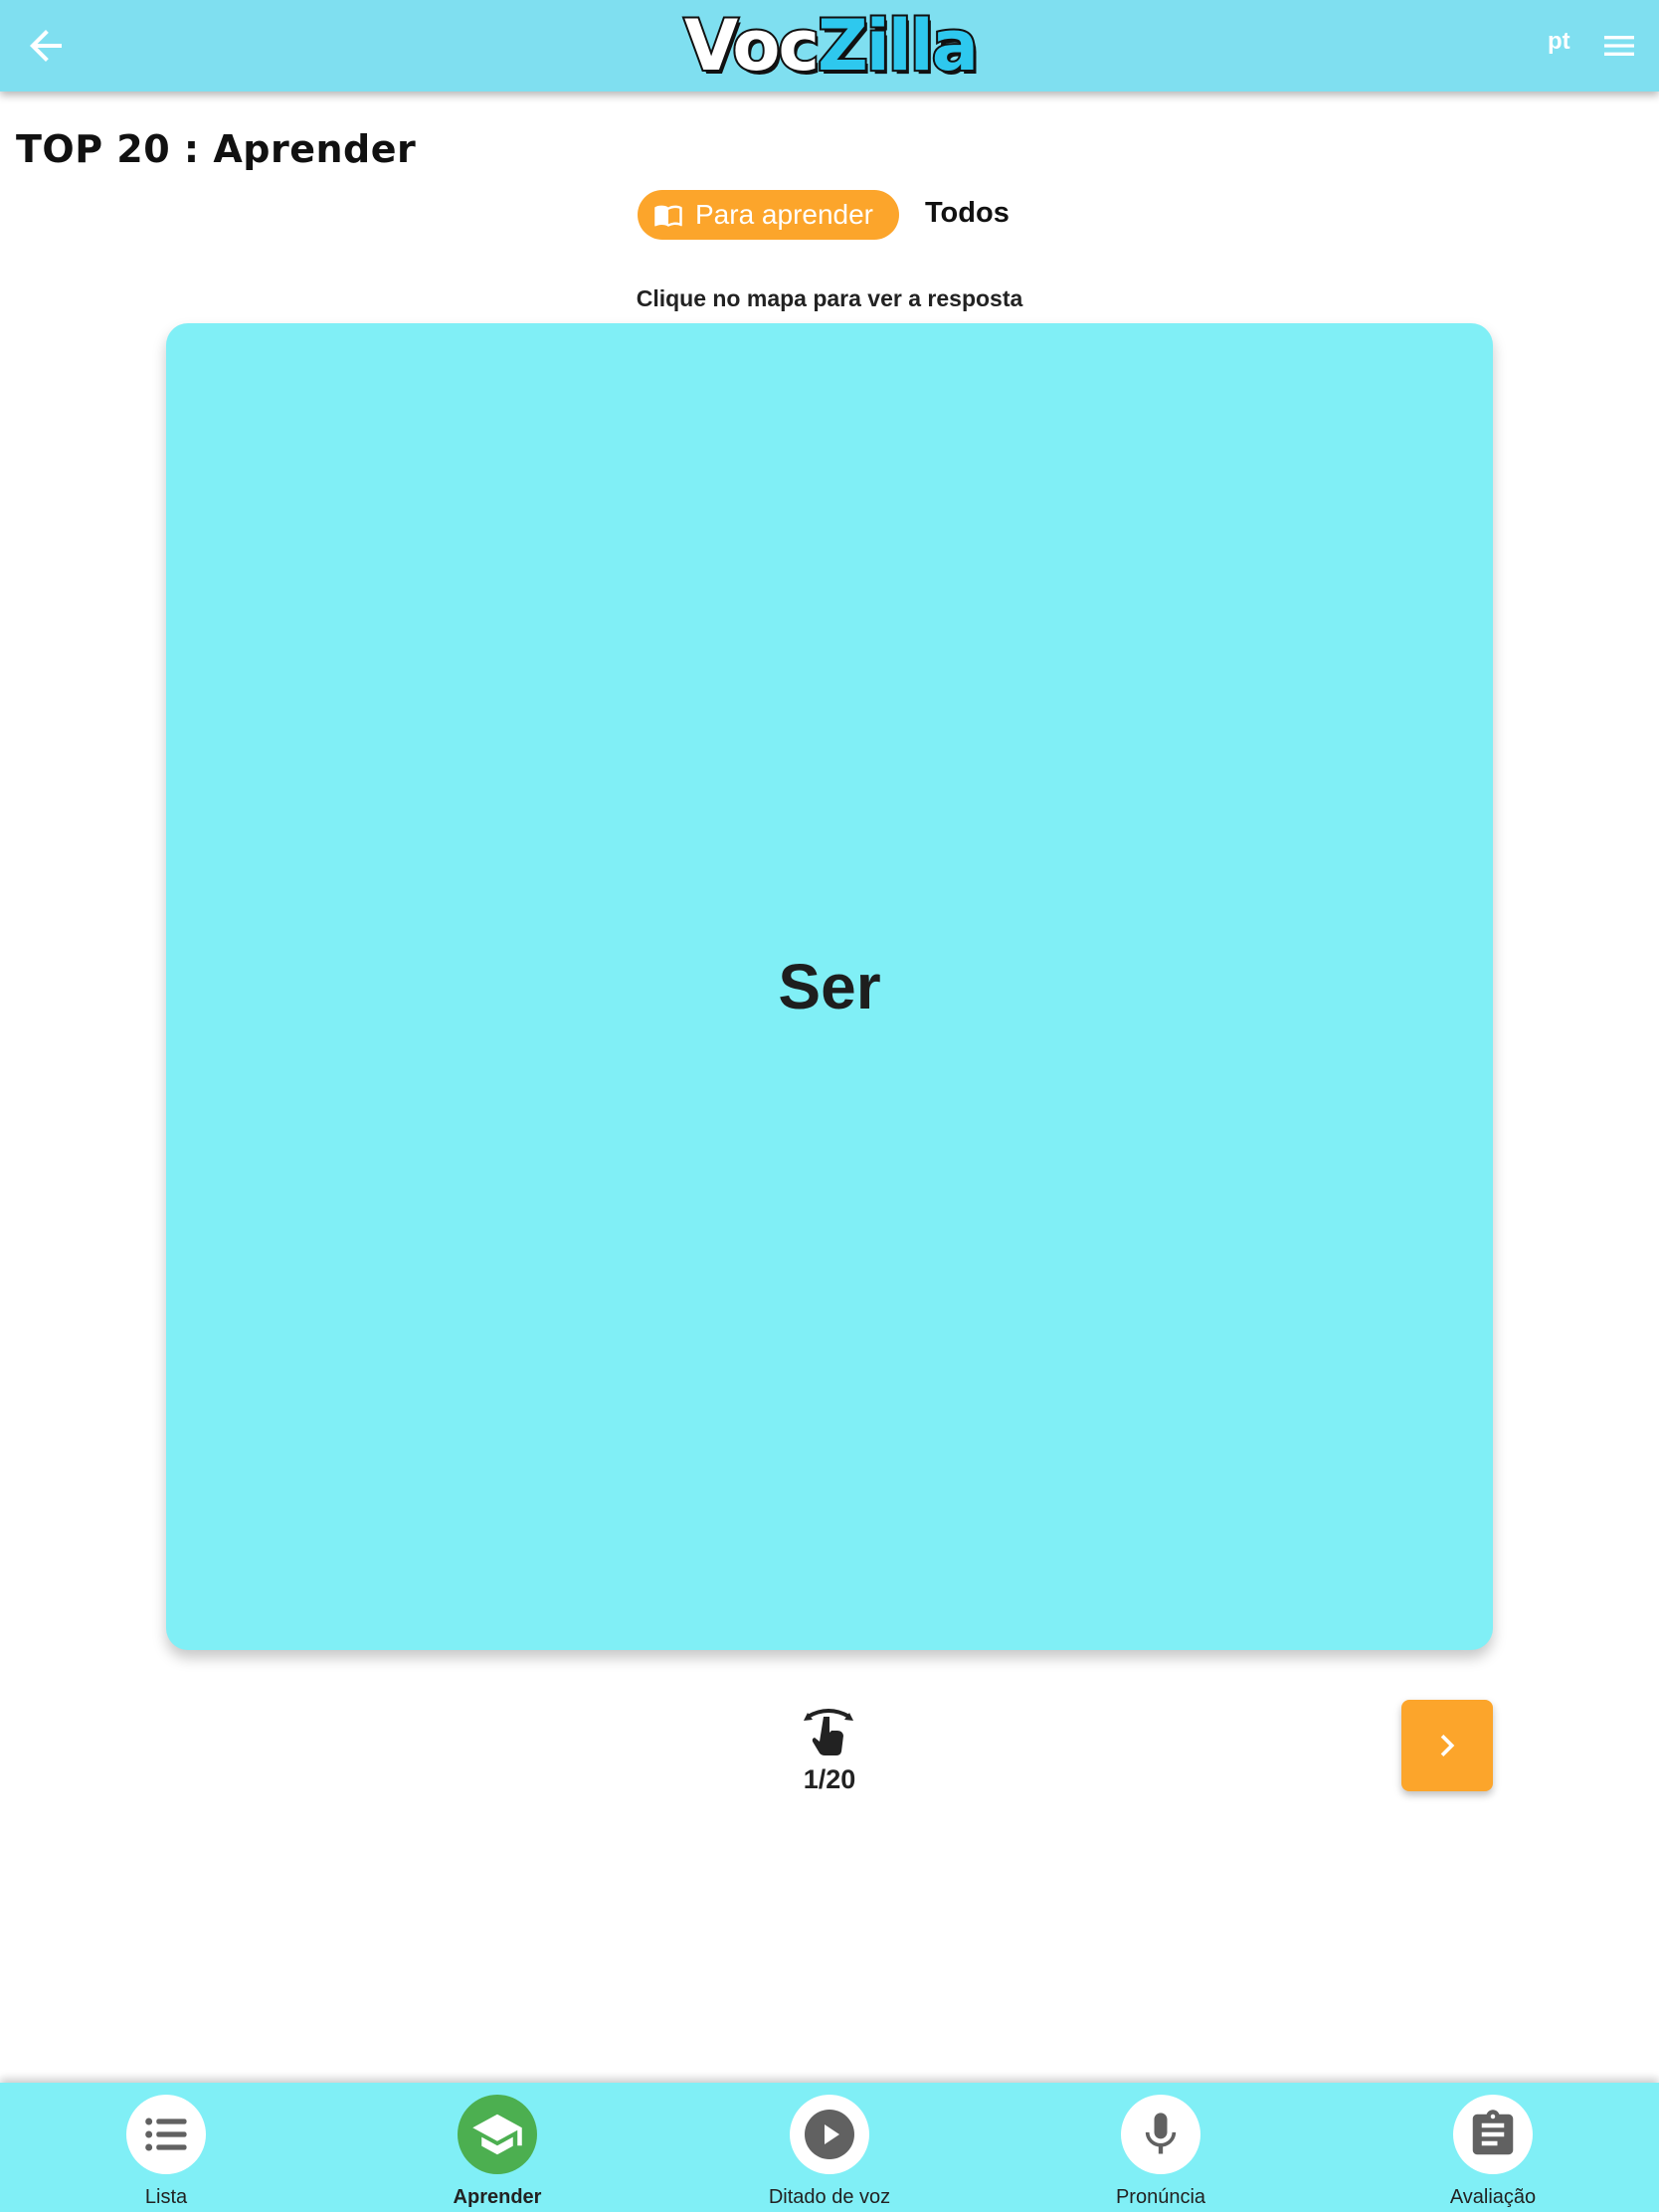 The height and width of the screenshot is (2212, 1659). Describe the element at coordinates (166, 2134) in the screenshot. I see `list-icon` at that location.